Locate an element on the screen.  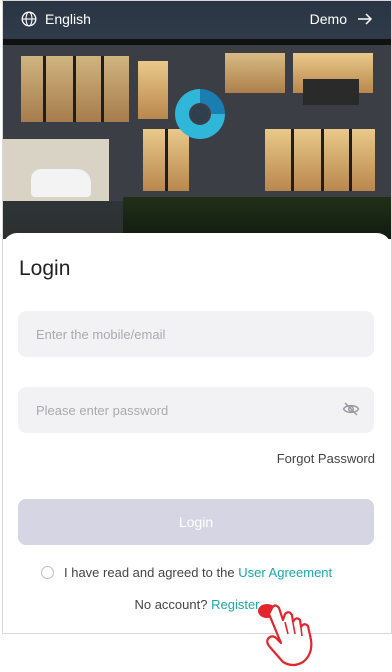
account-input is located at coordinates (196, 334).